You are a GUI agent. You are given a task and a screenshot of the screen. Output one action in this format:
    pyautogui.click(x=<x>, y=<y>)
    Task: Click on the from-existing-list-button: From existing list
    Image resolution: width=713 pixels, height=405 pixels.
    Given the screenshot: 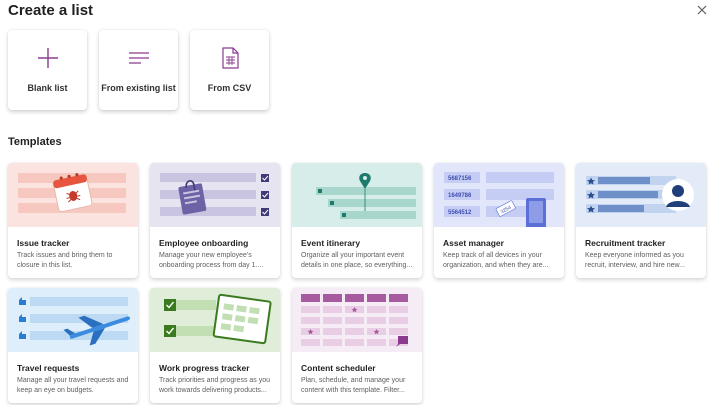 What is the action you would take?
    pyautogui.click(x=138, y=70)
    